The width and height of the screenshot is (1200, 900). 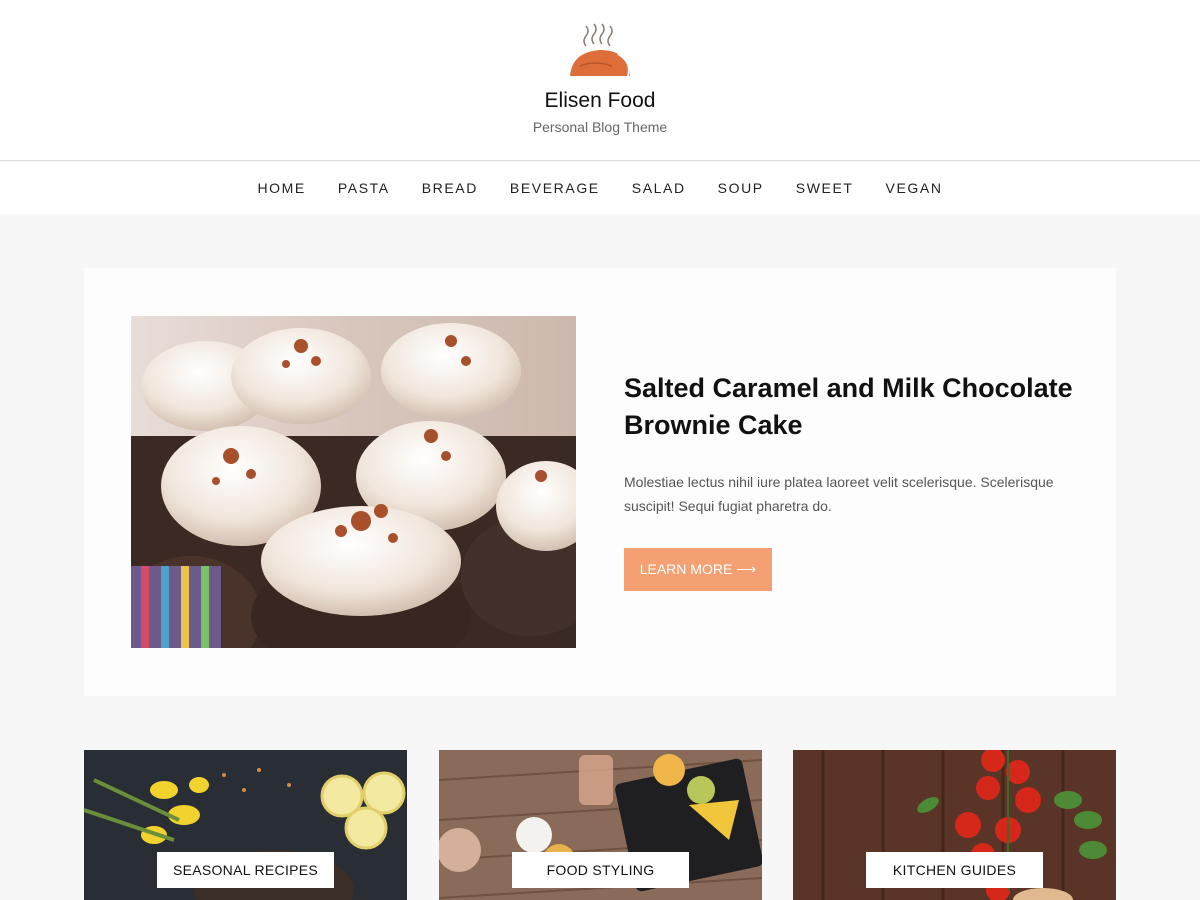 I want to click on steaming-food-logo-icon, so click(x=600, y=51).